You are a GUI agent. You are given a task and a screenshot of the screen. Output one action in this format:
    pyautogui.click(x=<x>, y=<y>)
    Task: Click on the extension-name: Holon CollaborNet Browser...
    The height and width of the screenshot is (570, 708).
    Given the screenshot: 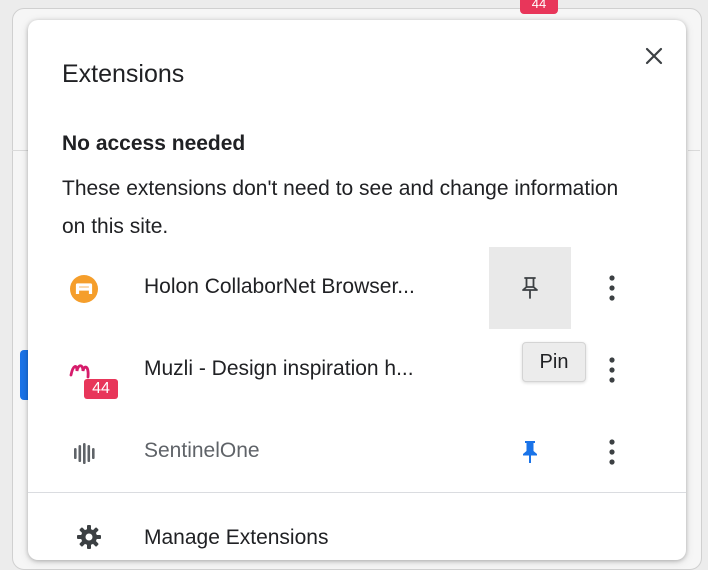 What is the action you would take?
    pyautogui.click(x=279, y=286)
    